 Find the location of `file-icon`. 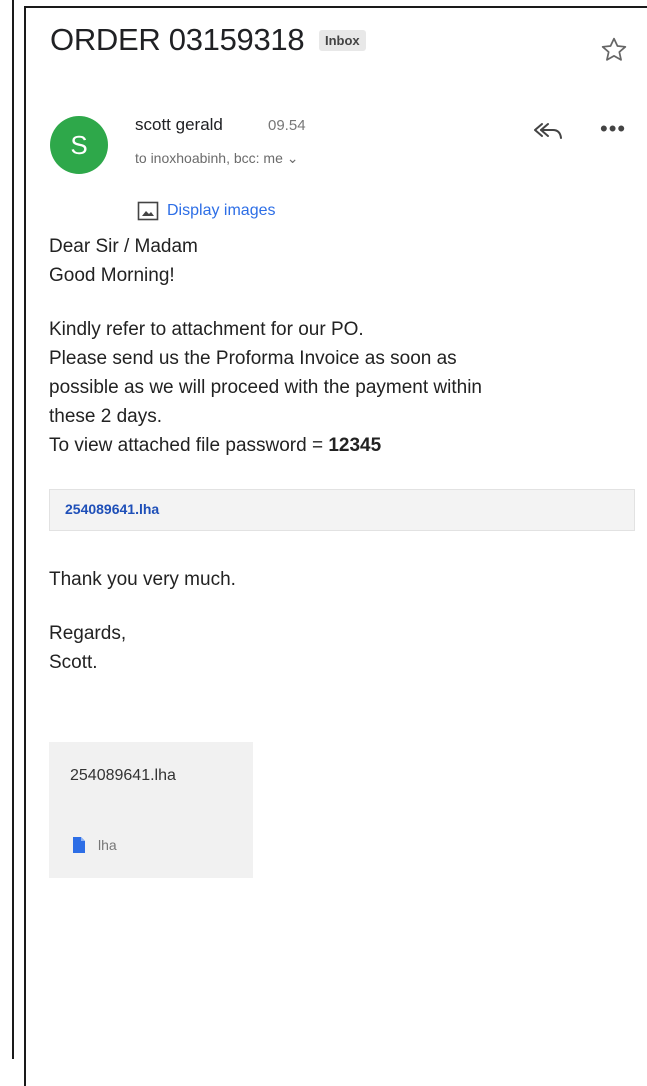

file-icon is located at coordinates (79, 845).